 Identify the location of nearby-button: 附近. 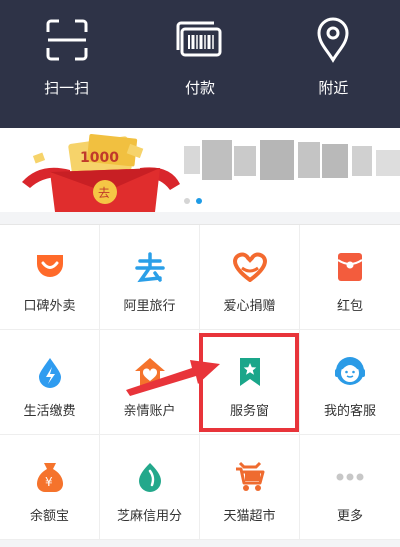
(333, 64).